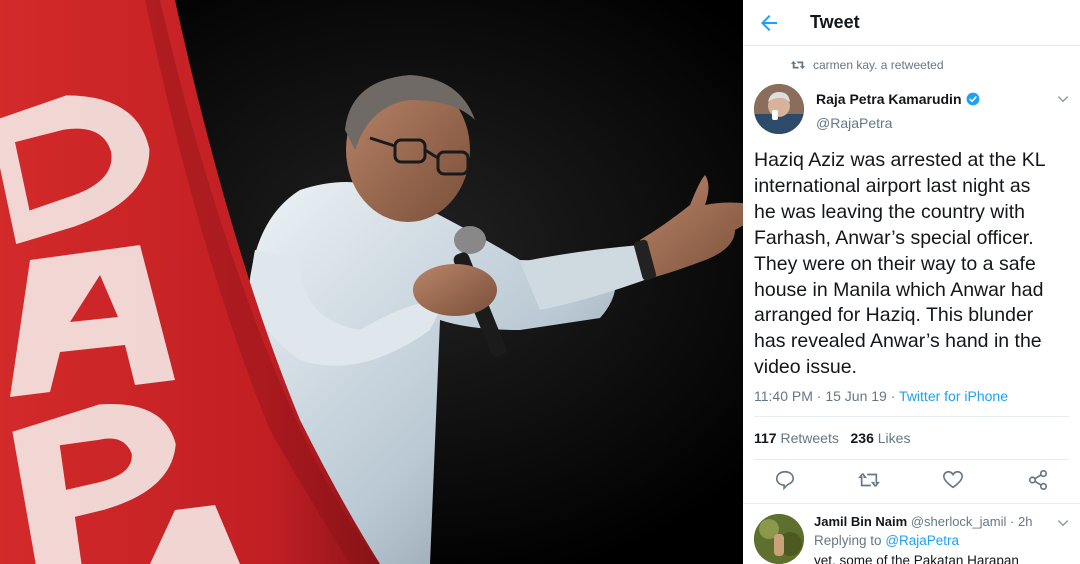  Describe the element at coordinates (848, 540) in the screenshot. I see `replying-to-label: Replying to` at that location.